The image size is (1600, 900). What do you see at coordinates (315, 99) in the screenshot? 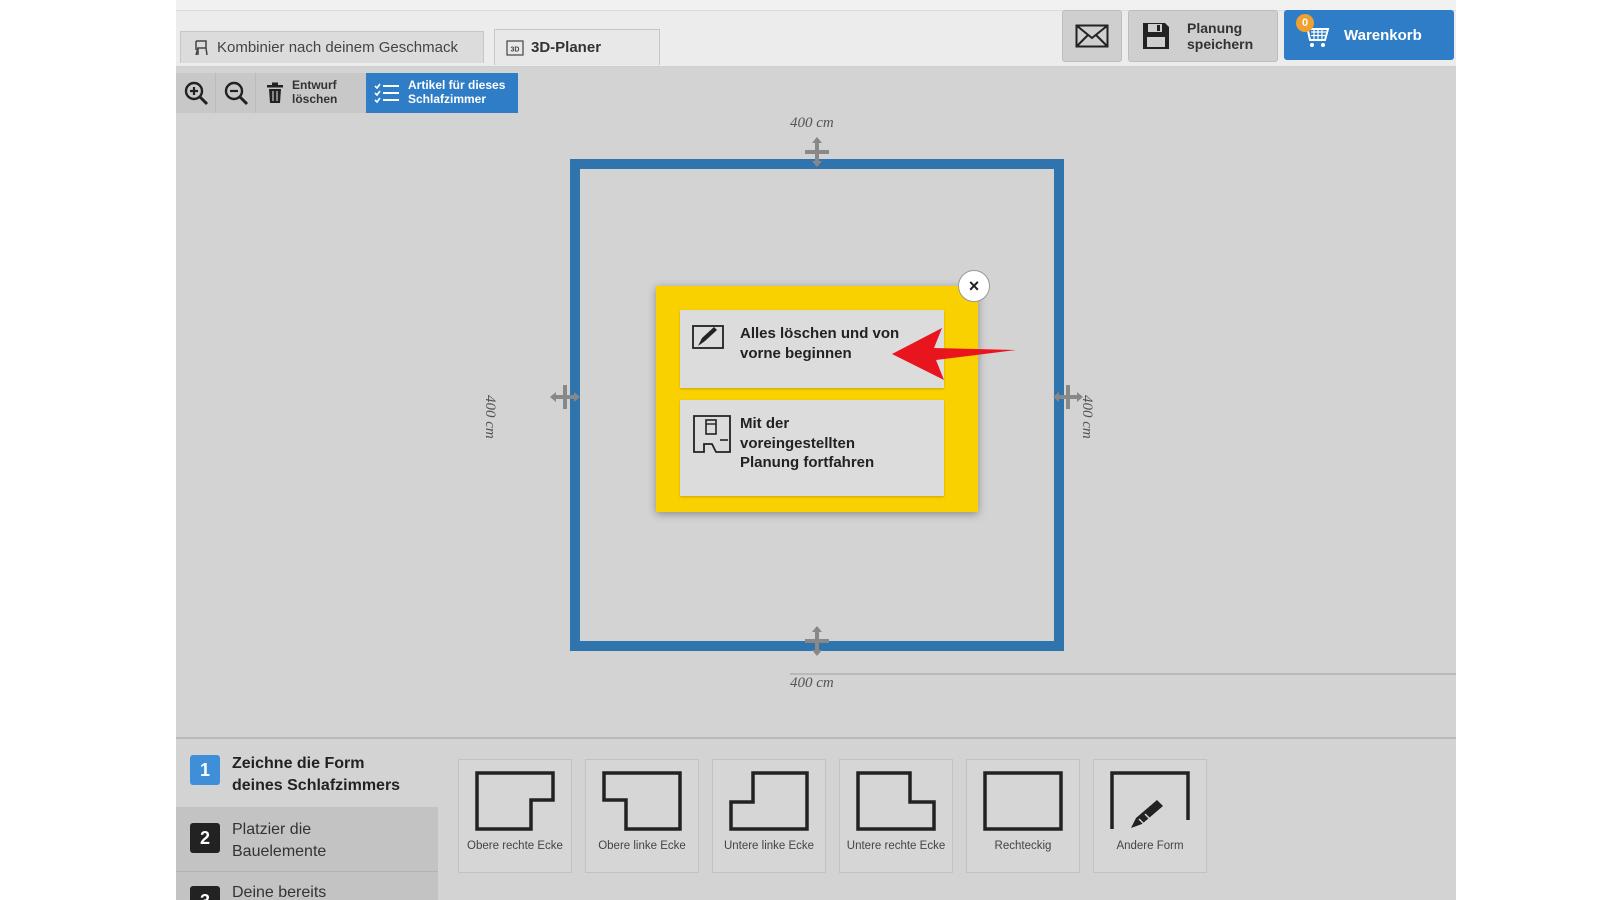
I see `delete-label-line2: löschen` at bounding box center [315, 99].